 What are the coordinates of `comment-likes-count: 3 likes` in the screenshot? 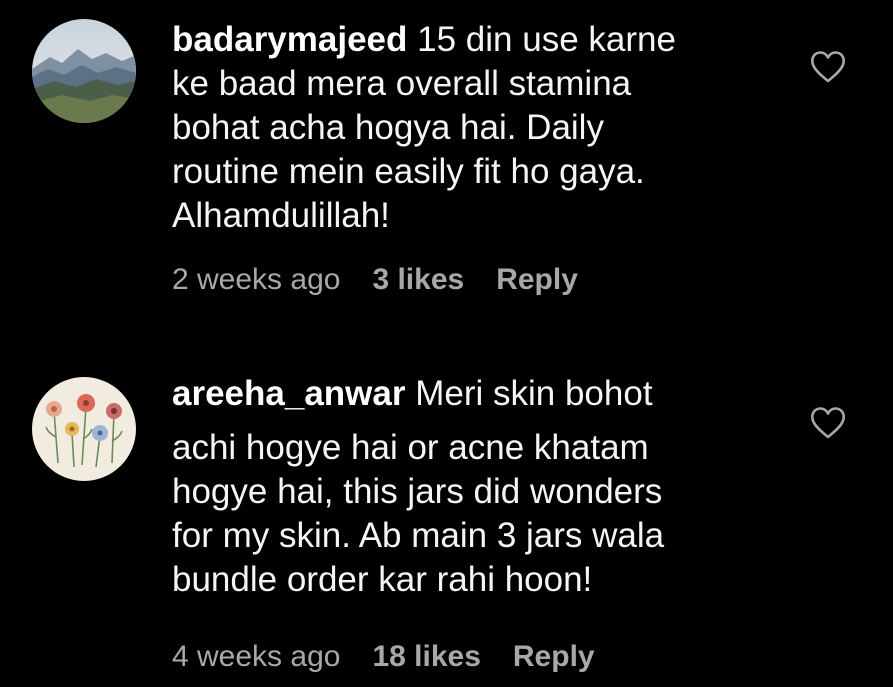 It's located at (418, 280).